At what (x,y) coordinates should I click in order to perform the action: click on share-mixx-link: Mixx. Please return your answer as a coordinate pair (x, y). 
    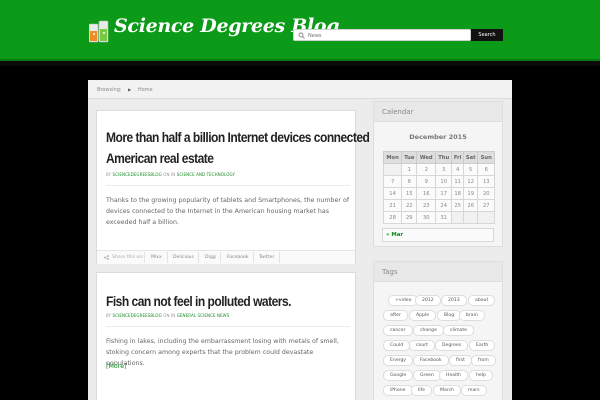
    Looking at the image, I should click on (156, 257).